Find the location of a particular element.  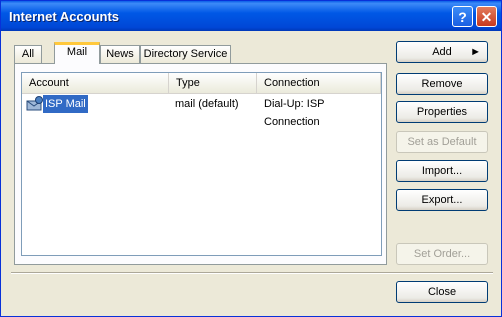

mail-account-icon is located at coordinates (35, 107).